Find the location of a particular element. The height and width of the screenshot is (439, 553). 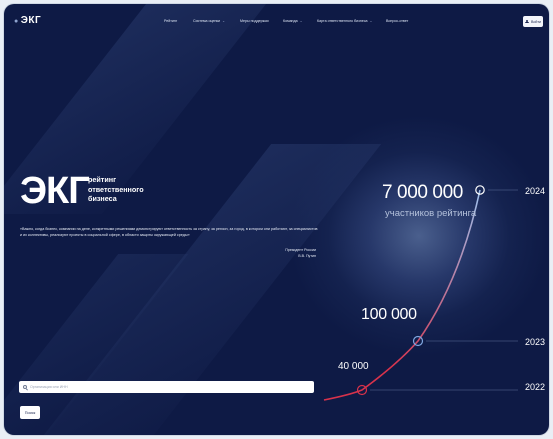

nav-item-assessment: Система оценки ⌄ is located at coordinates (209, 21).